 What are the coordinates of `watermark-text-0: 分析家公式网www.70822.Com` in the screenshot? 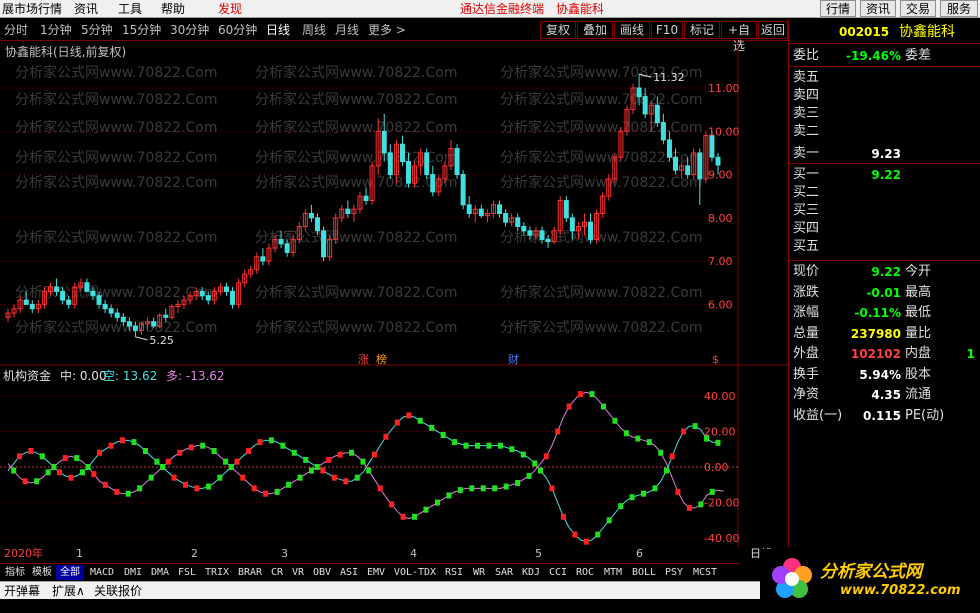 It's located at (116, 72).